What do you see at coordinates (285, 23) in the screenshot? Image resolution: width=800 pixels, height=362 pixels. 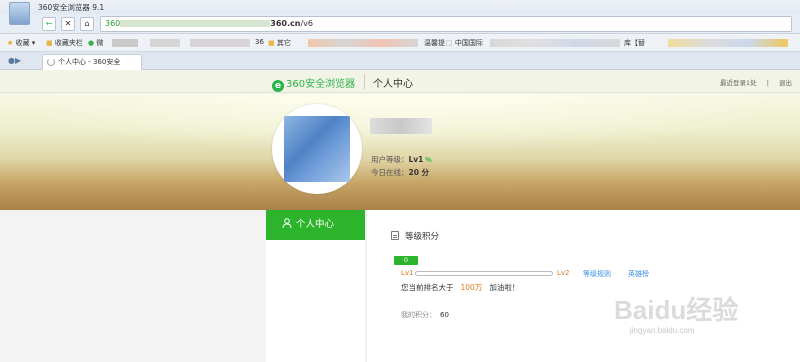 I see `address-host: 360.cn` at bounding box center [285, 23].